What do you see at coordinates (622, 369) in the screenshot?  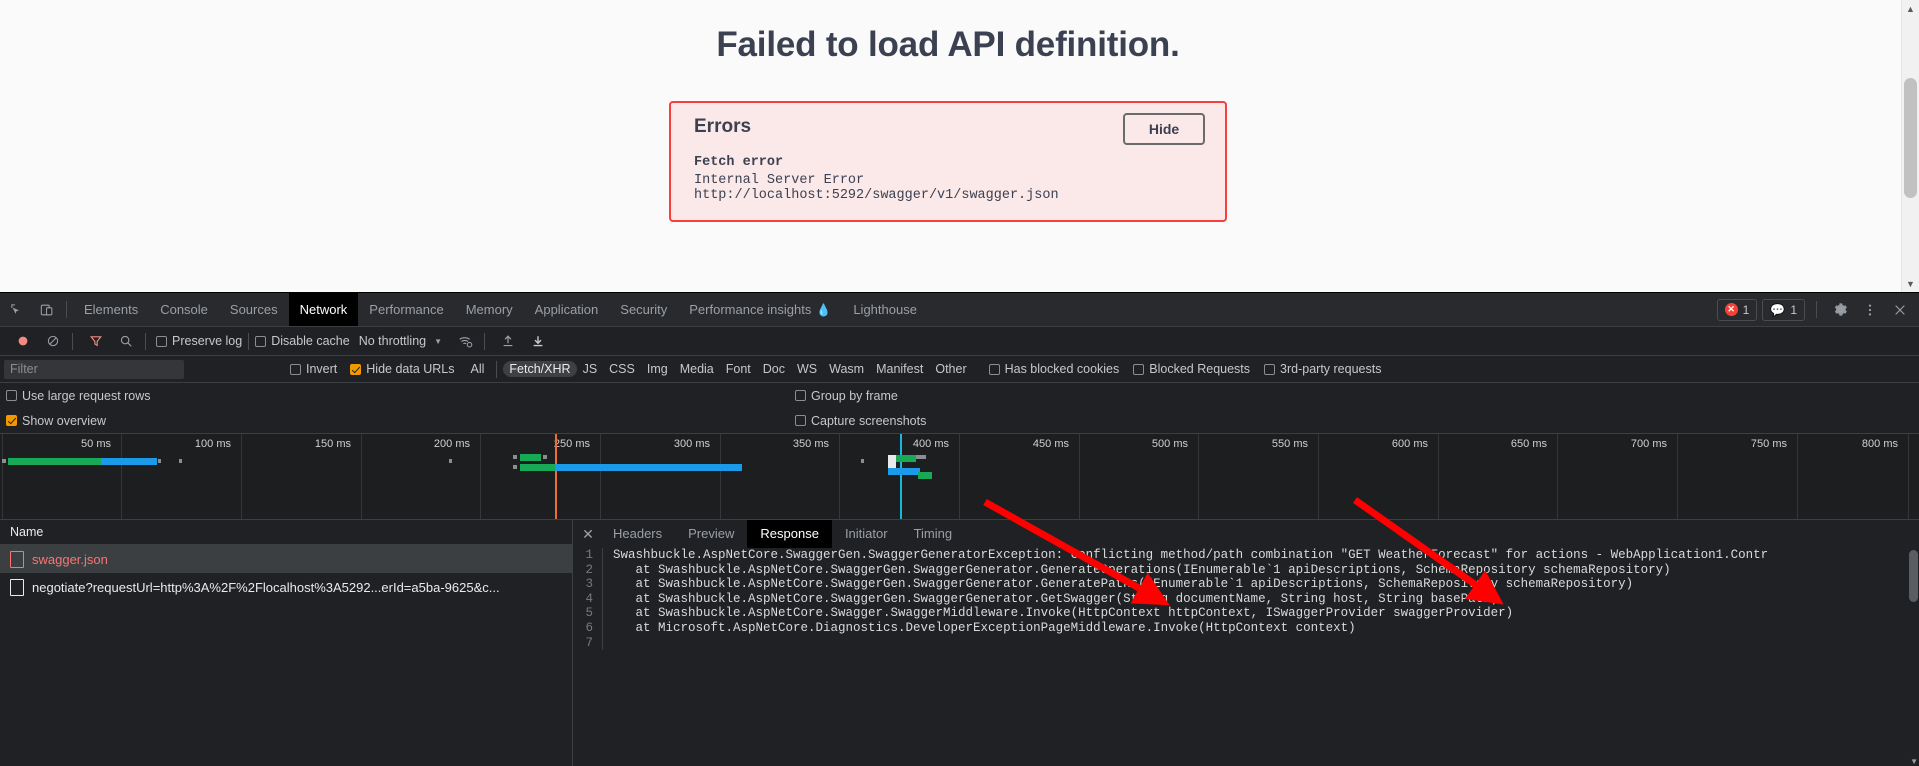 I see `type-filter-css: CSS` at bounding box center [622, 369].